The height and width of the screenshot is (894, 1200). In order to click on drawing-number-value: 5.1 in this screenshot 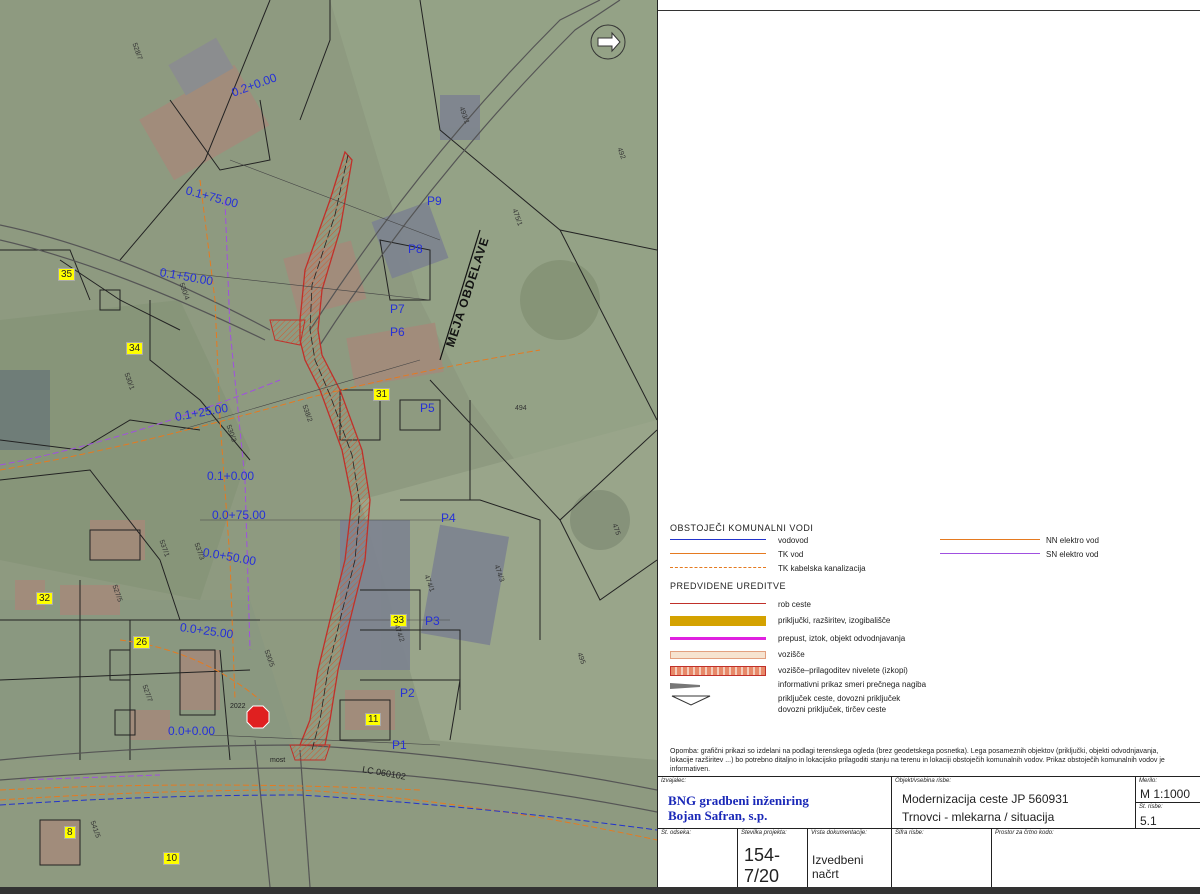, I will do `click(1148, 821)`.